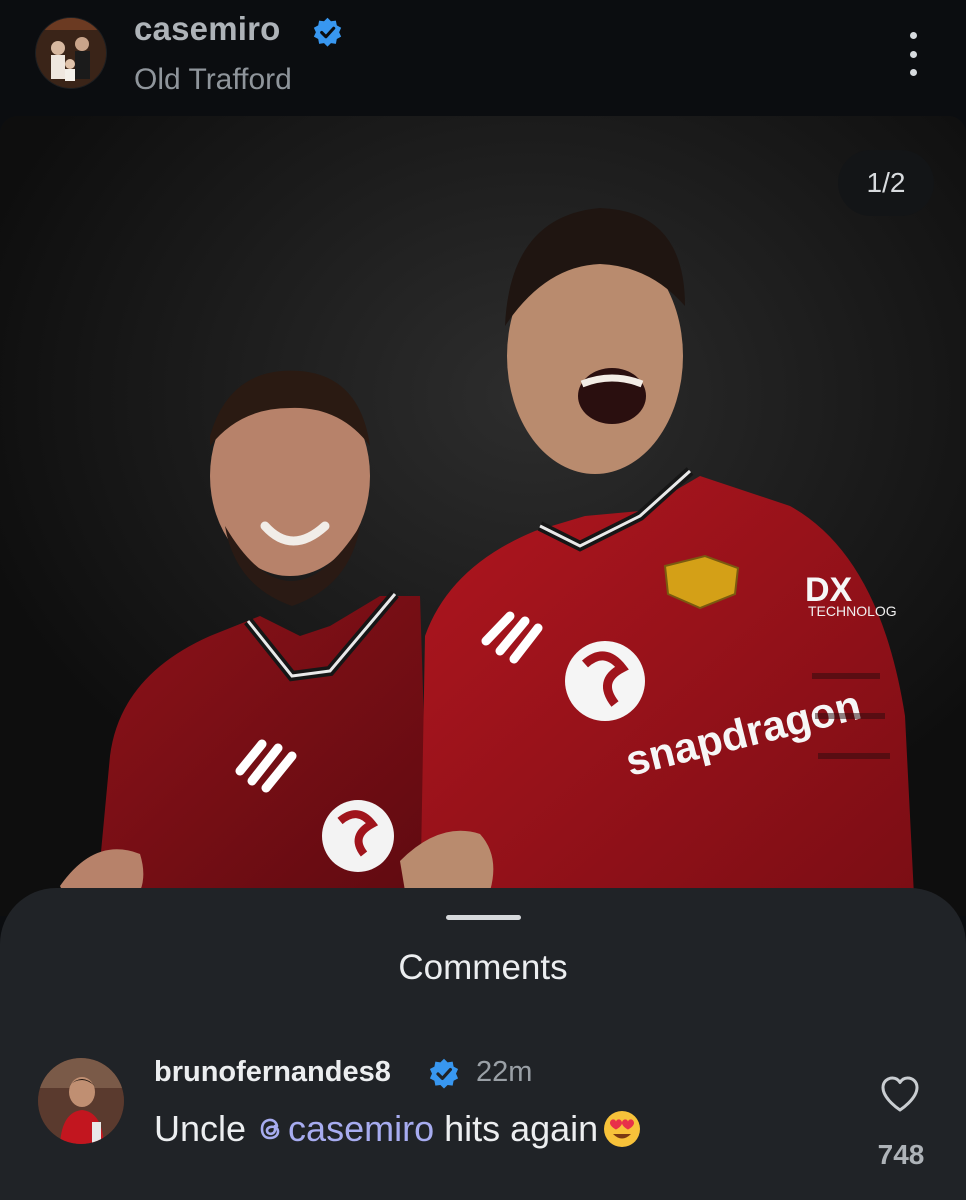 This screenshot has height=1200, width=966. I want to click on mention-username: casemiro, so click(361, 1128).